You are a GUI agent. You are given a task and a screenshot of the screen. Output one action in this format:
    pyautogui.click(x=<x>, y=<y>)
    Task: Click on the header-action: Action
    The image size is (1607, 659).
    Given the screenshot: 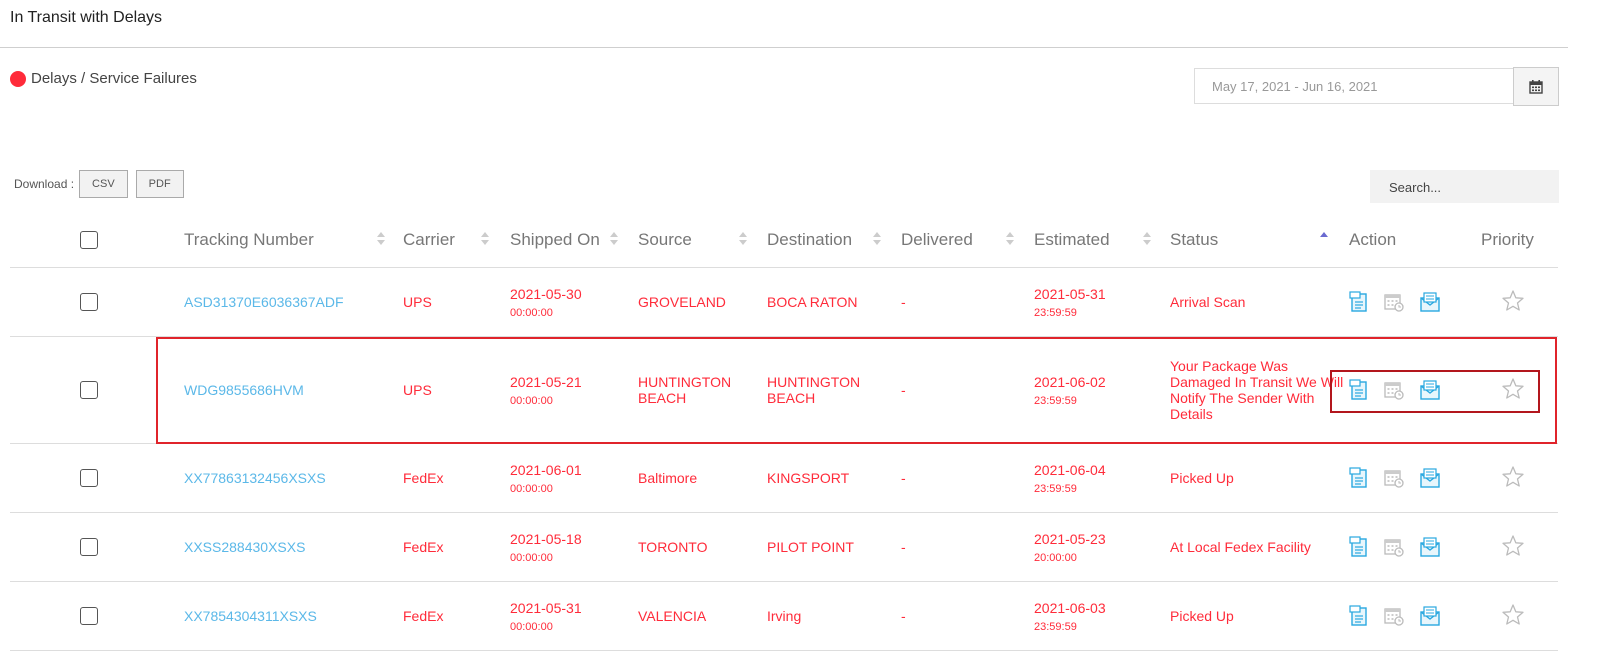 What is the action you would take?
    pyautogui.click(x=1415, y=240)
    